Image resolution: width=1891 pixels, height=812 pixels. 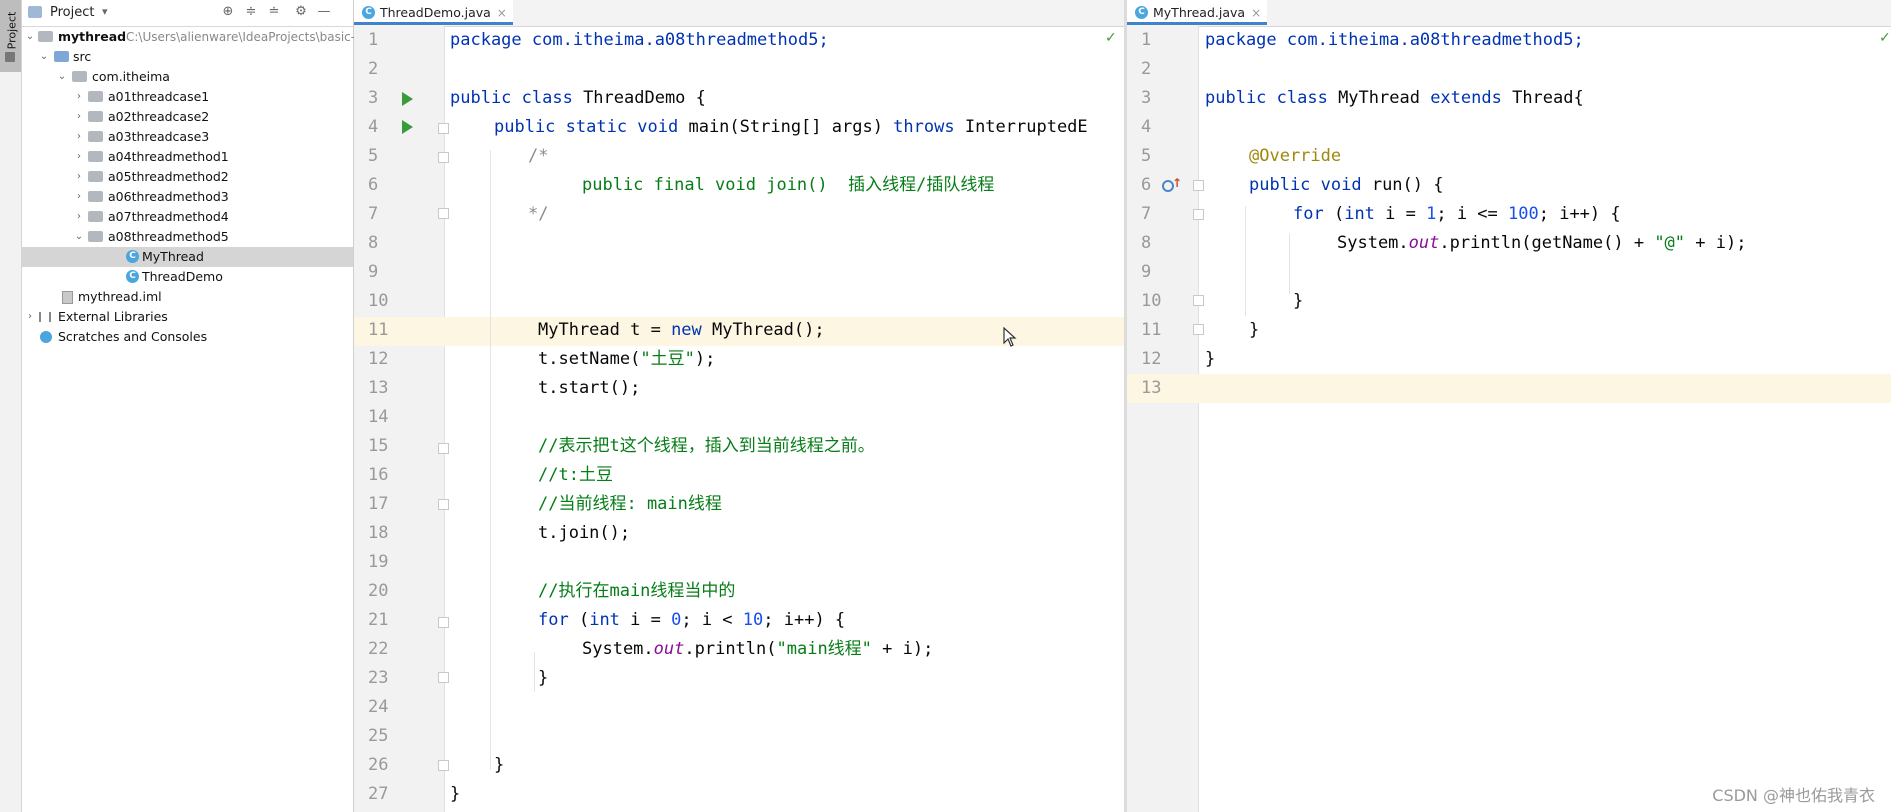 What do you see at coordinates (187, 77) in the screenshot?
I see `tree-row-package: ⌄ com.itheima` at bounding box center [187, 77].